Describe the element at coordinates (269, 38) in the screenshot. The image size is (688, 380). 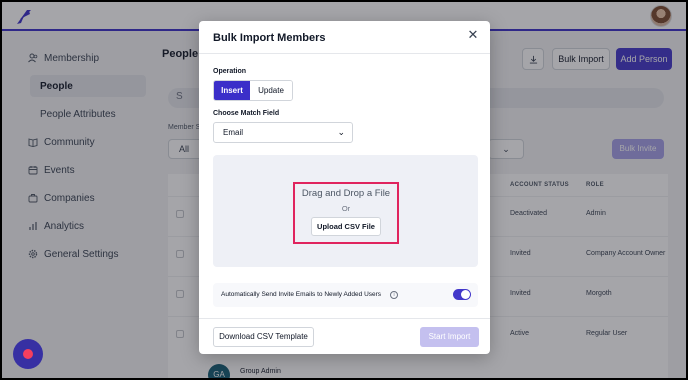
I see `modal-title: Bulk Import Members` at that location.